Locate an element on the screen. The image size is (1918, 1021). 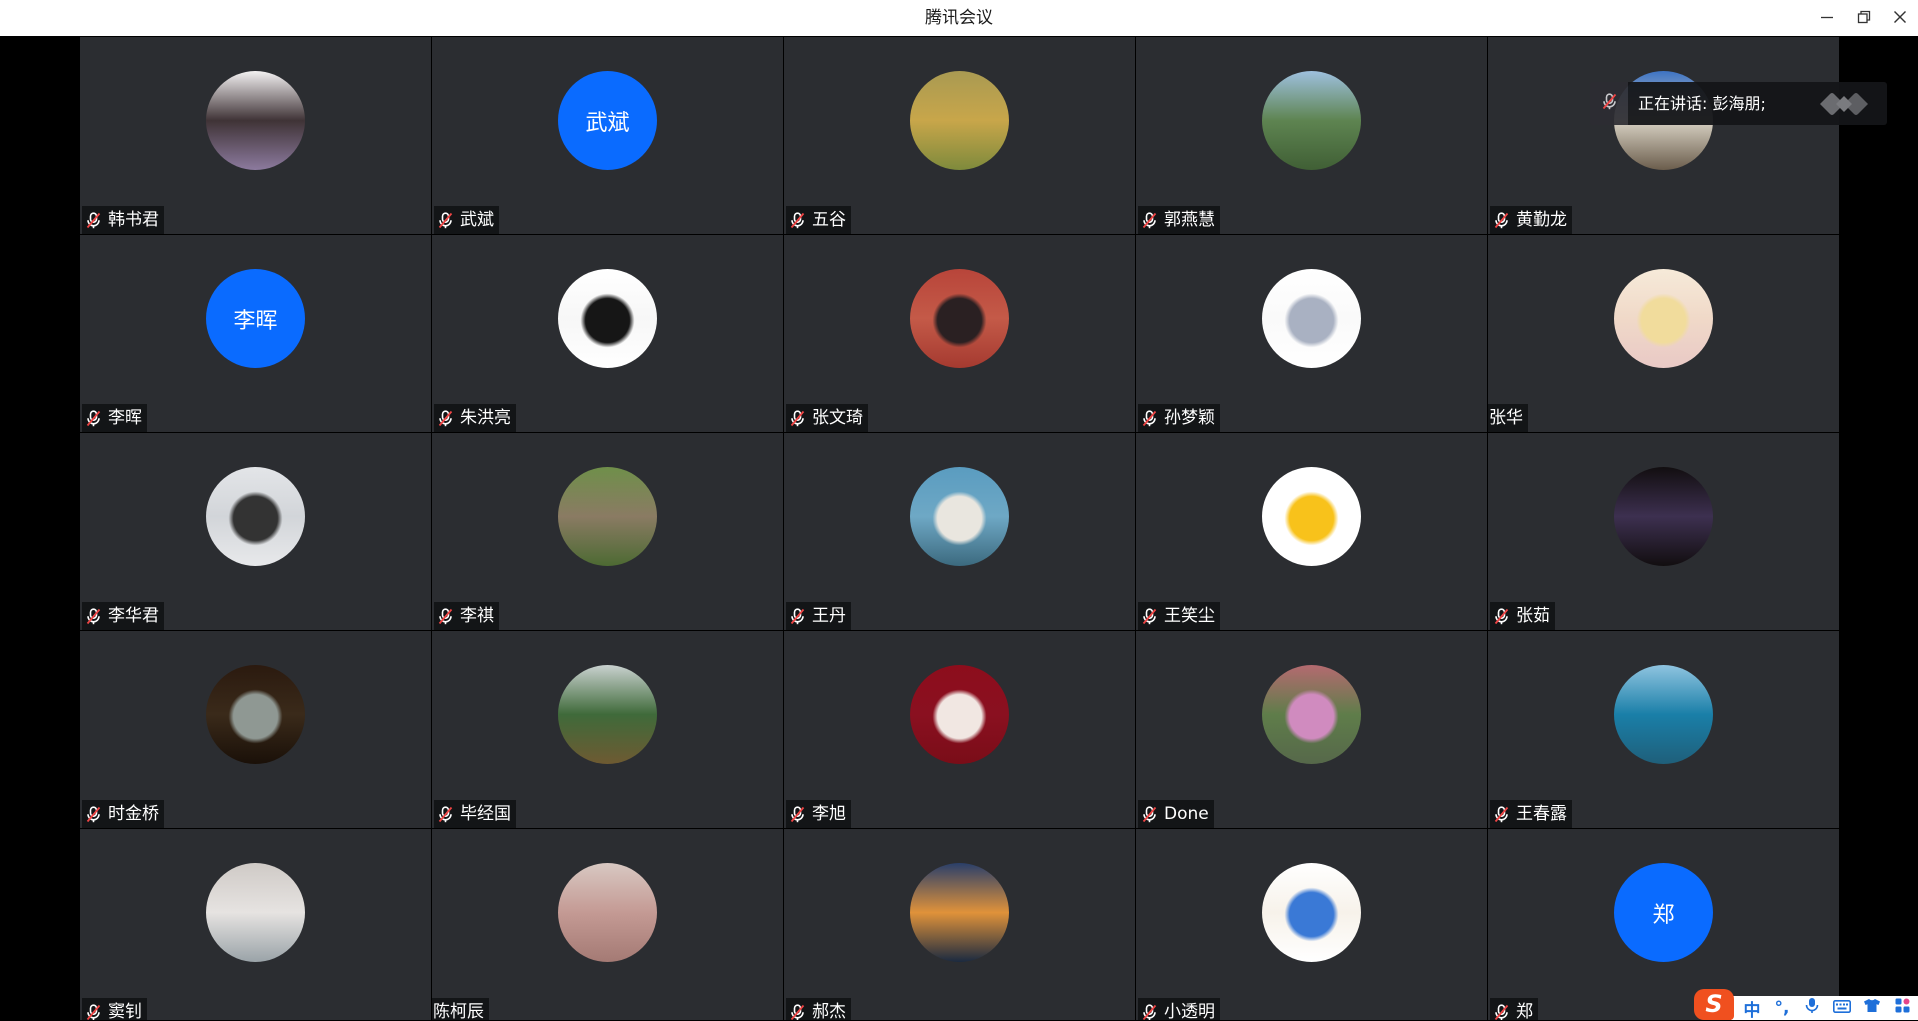
participant-name-label: 王笑尘 is located at coordinates (1179, 616).